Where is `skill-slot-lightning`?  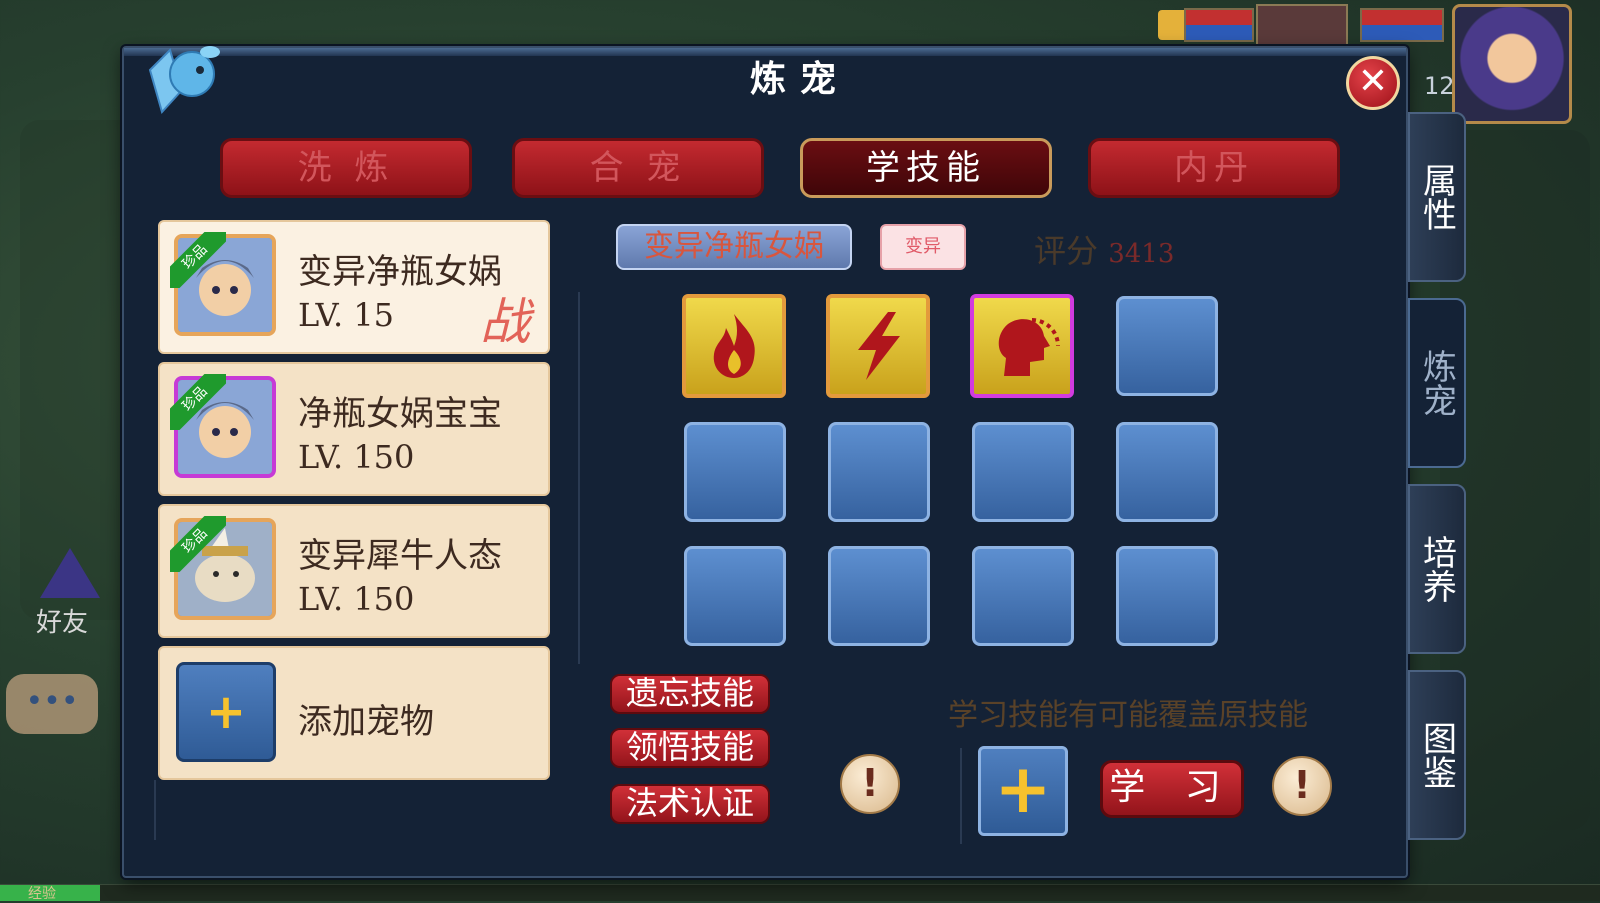 skill-slot-lightning is located at coordinates (878, 346).